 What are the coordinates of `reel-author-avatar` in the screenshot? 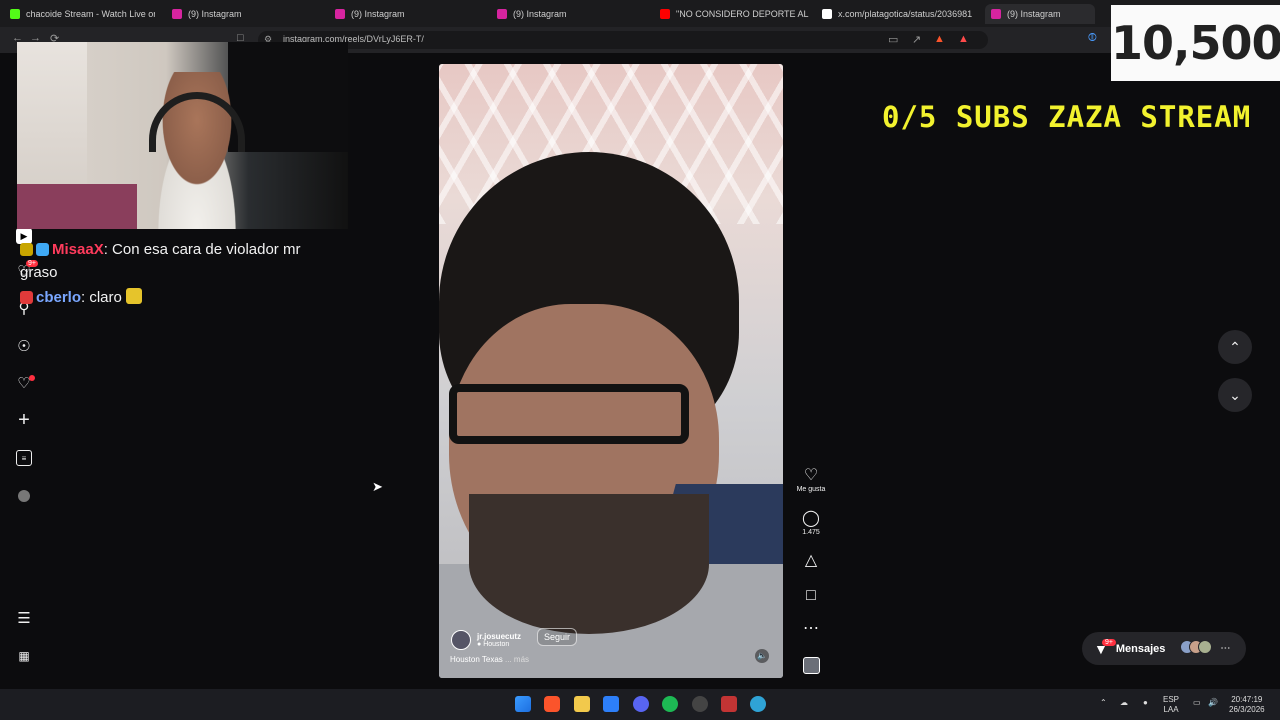 It's located at (461, 640).